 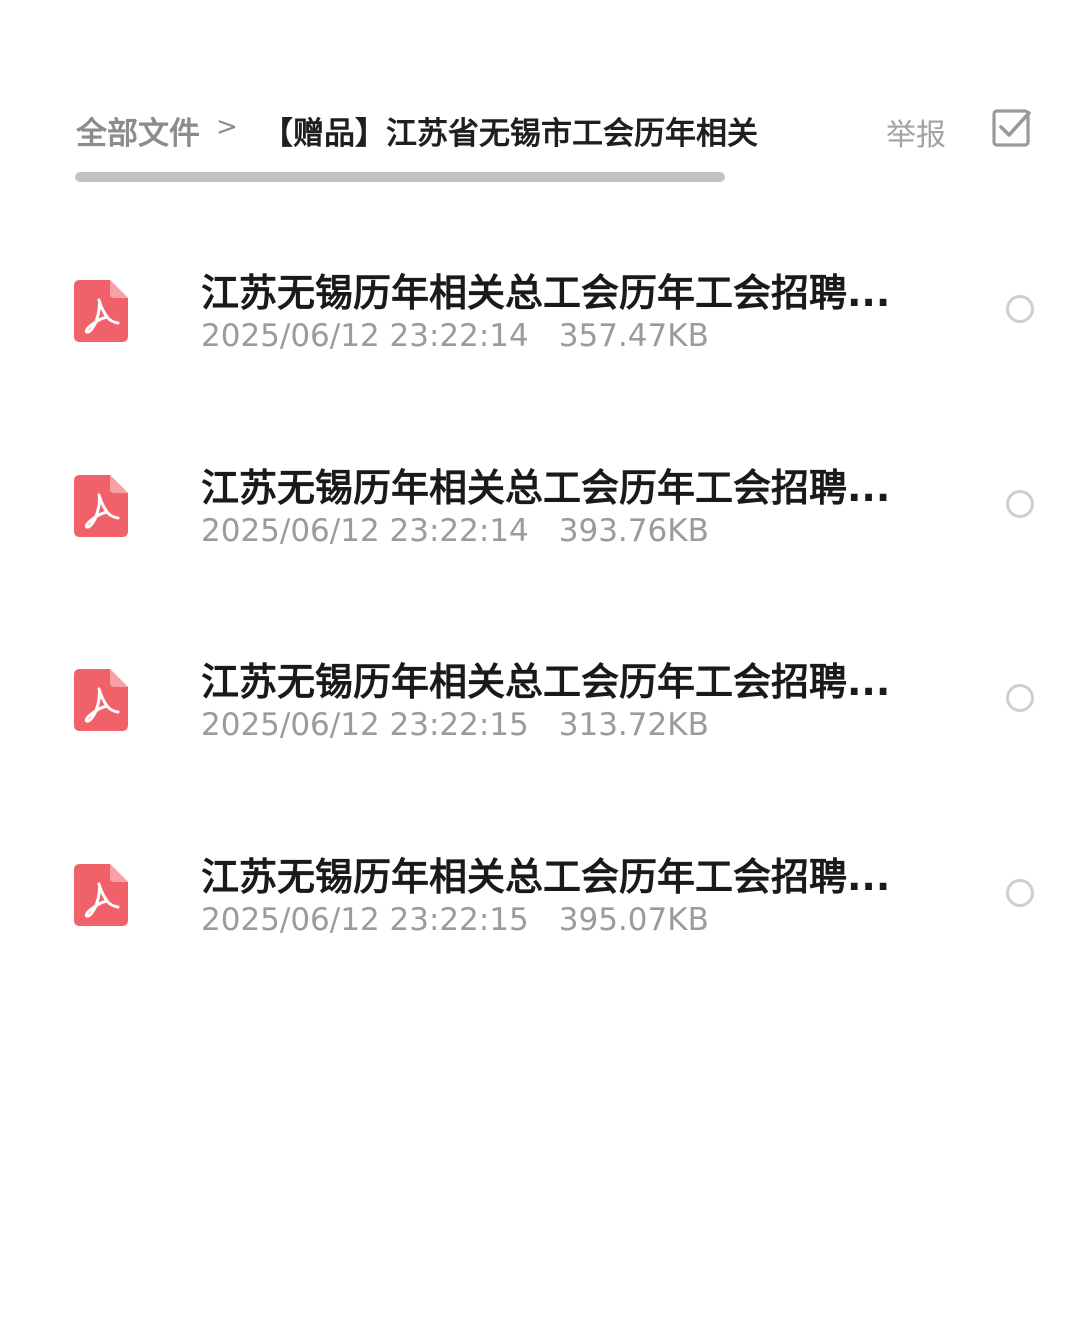 I want to click on breadcrumb: 全部文件 > 【赠品】江苏省无锡市工会历年相关 举报, so click(x=571, y=129).